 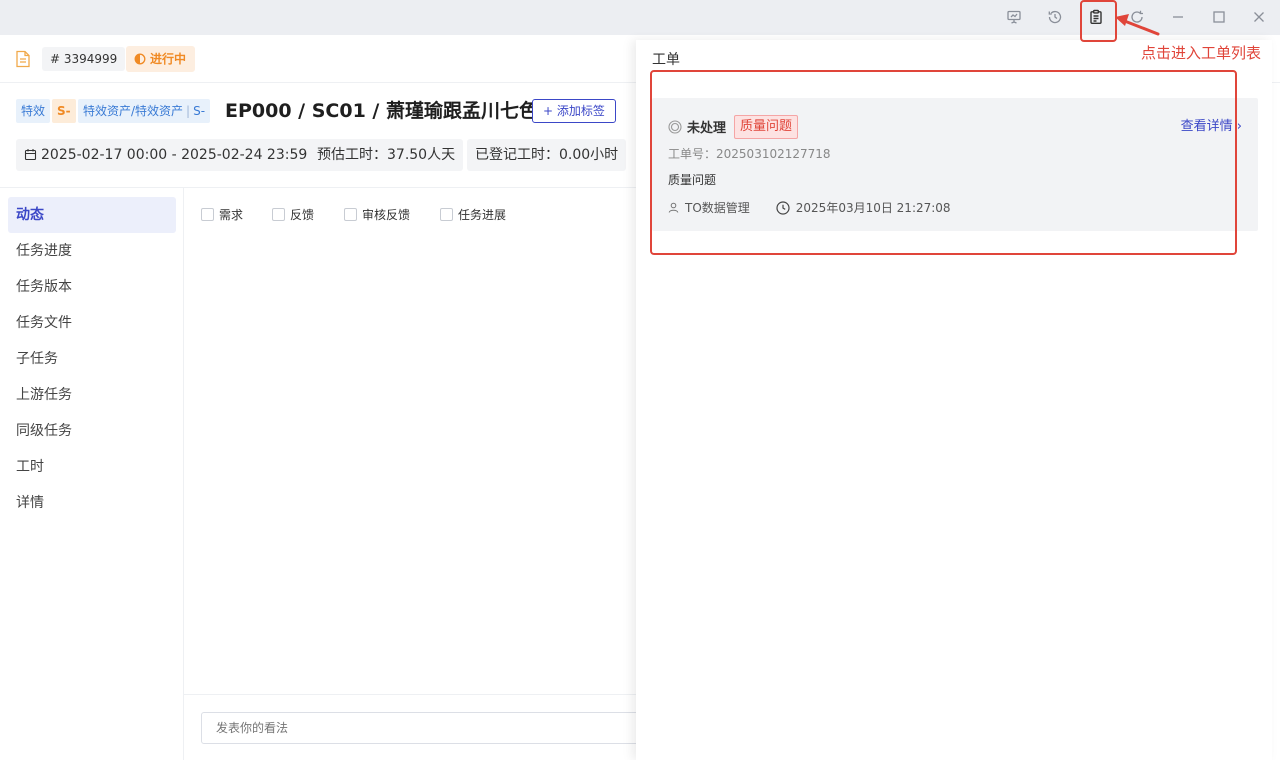 What do you see at coordinates (1201, 53) in the screenshot?
I see `annotation-label: 点击进入工单列表` at bounding box center [1201, 53].